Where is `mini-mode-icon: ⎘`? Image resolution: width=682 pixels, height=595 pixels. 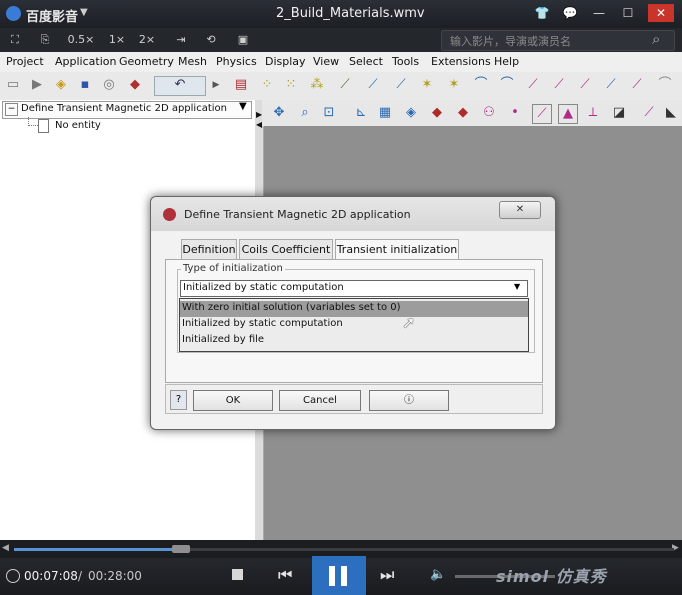
mini-mode-icon: ⎘ is located at coordinates (45, 40).